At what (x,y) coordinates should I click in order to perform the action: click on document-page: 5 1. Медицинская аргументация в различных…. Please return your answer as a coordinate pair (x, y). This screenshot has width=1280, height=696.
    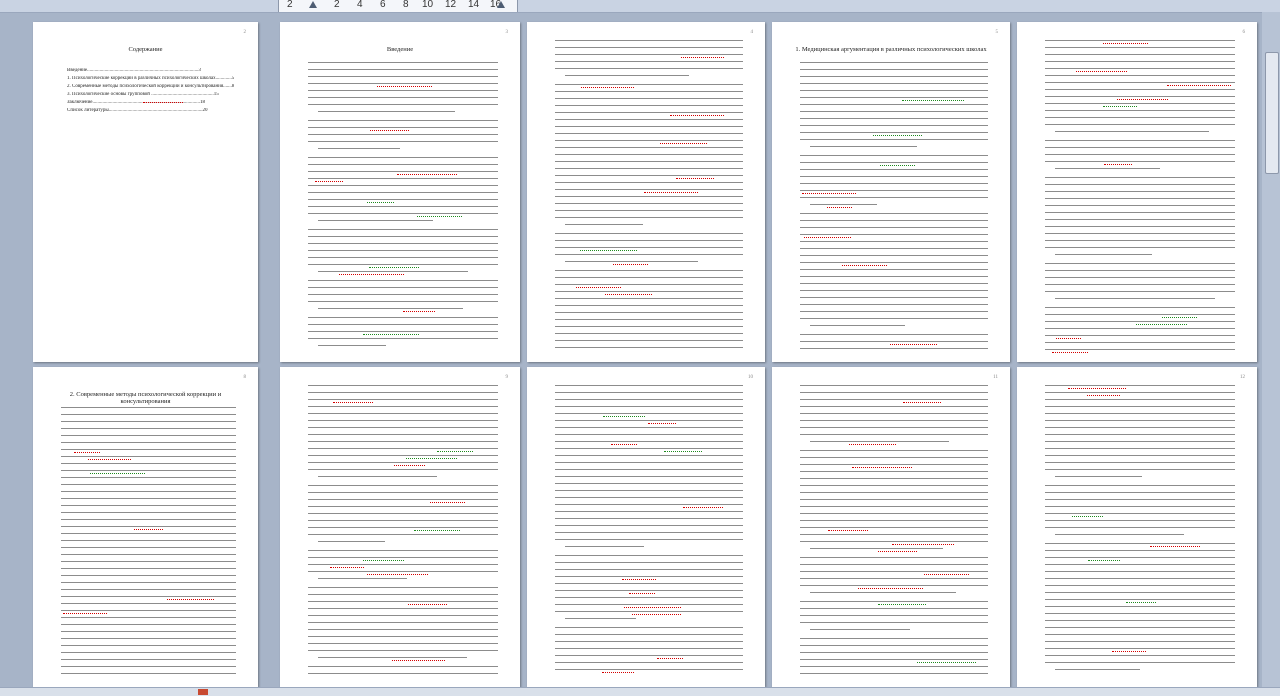
    Looking at the image, I should click on (891, 192).